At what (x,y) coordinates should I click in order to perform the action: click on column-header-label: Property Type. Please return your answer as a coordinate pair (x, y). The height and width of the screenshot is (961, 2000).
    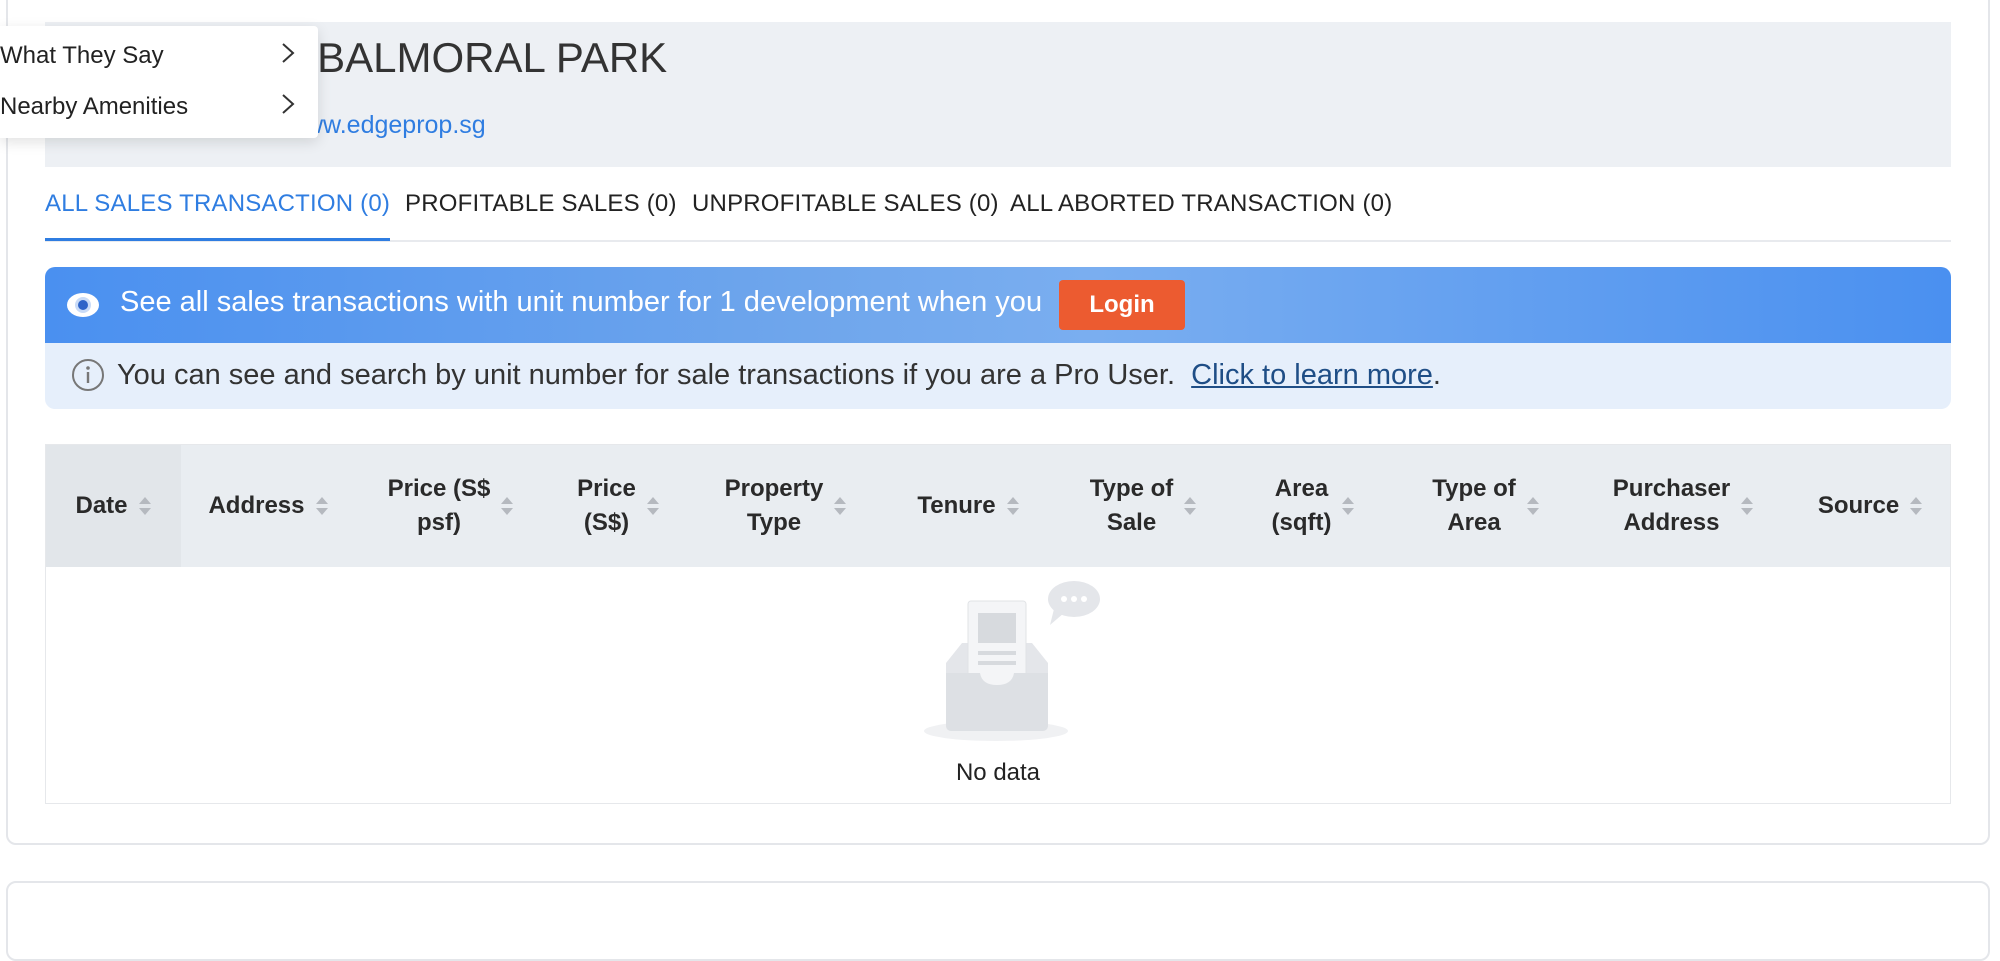
    Looking at the image, I should click on (774, 505).